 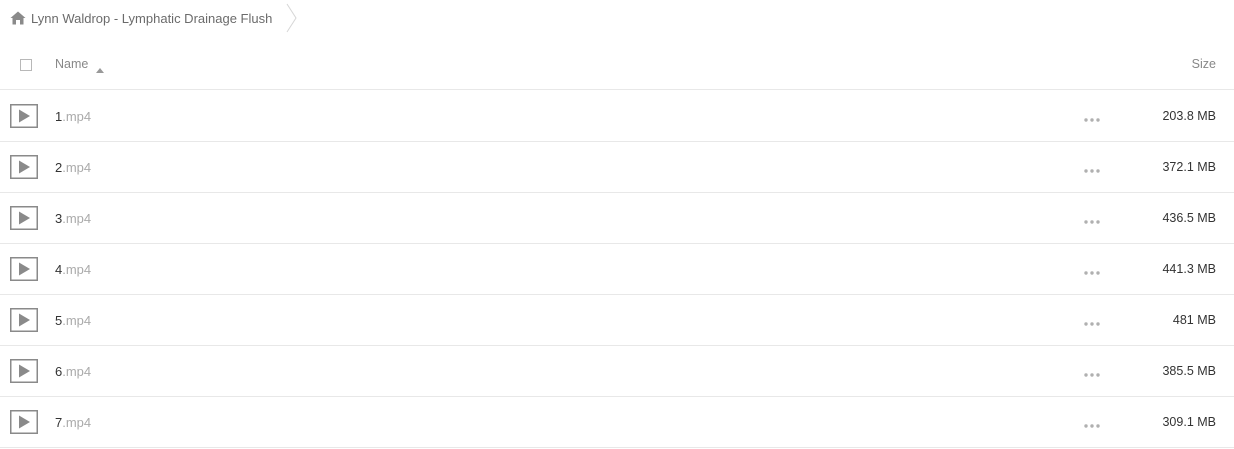 What do you see at coordinates (617, 116) in the screenshot?
I see `file-row: 1.mp4 203.8 MB` at bounding box center [617, 116].